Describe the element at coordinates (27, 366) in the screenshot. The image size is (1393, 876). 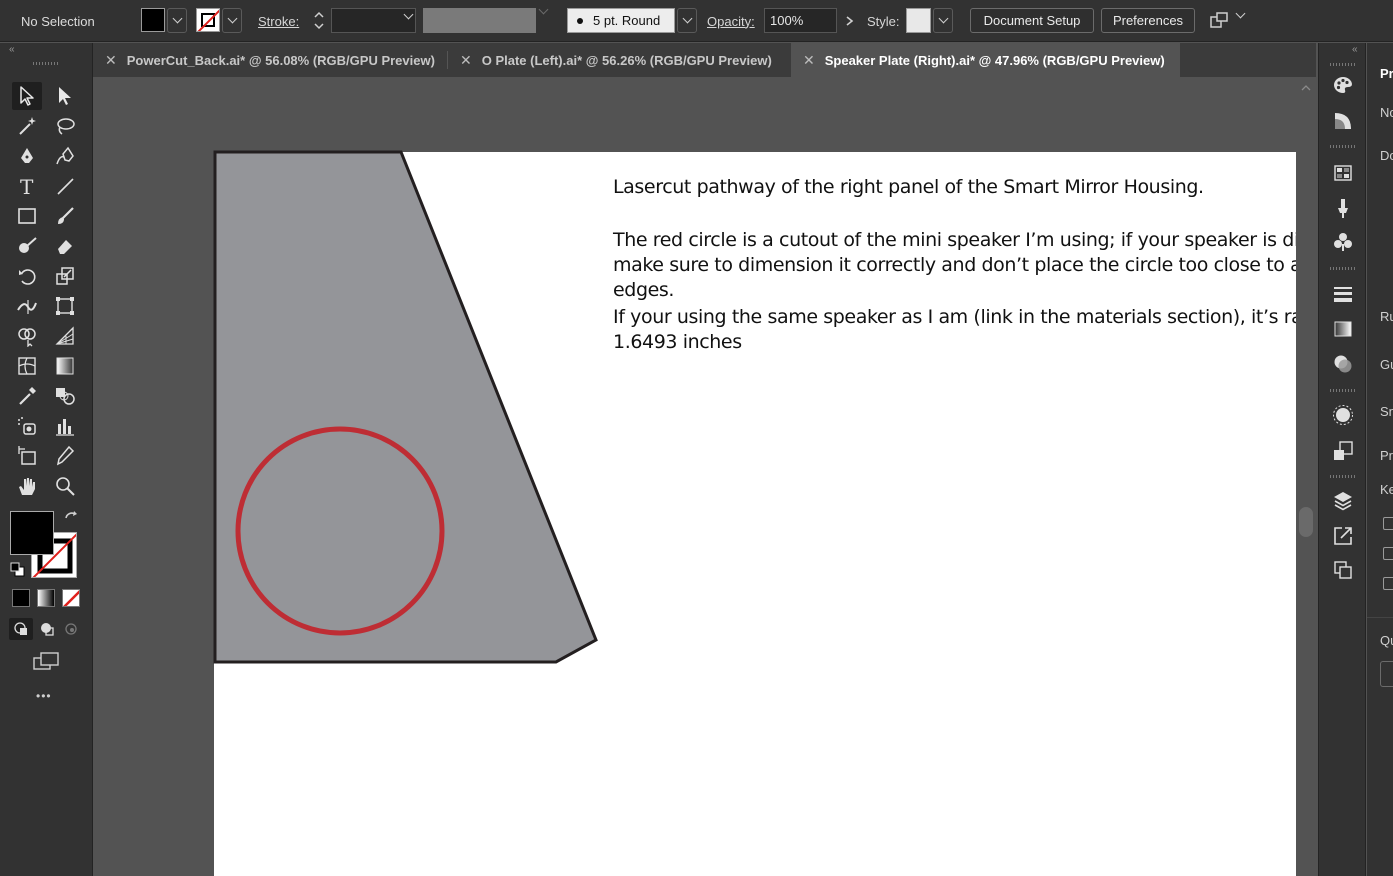
I see `mesh-tool-icon` at that location.